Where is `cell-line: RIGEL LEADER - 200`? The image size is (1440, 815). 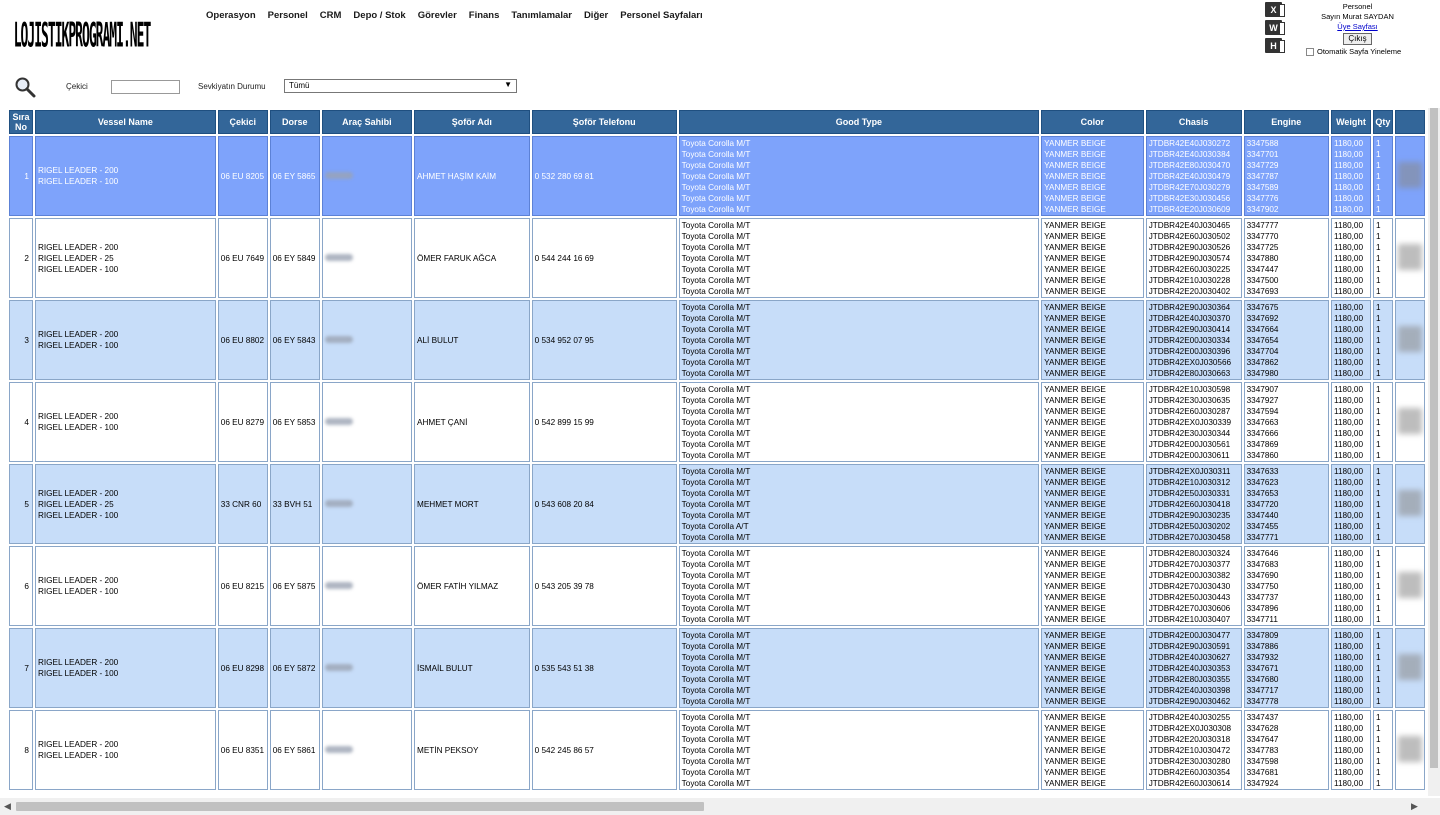
cell-line: RIGEL LEADER - 200 is located at coordinates (78, 247).